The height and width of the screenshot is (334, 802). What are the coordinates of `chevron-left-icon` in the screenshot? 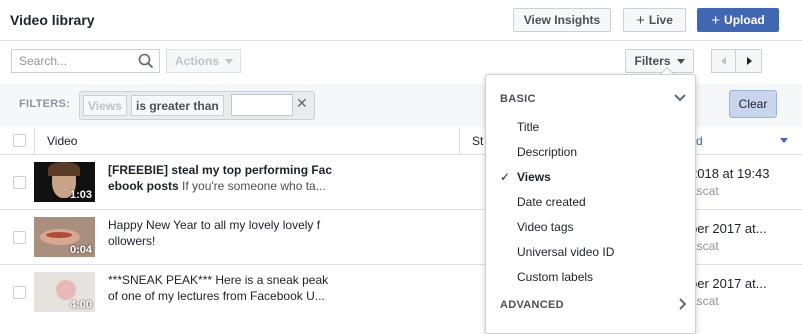 It's located at (723, 61).